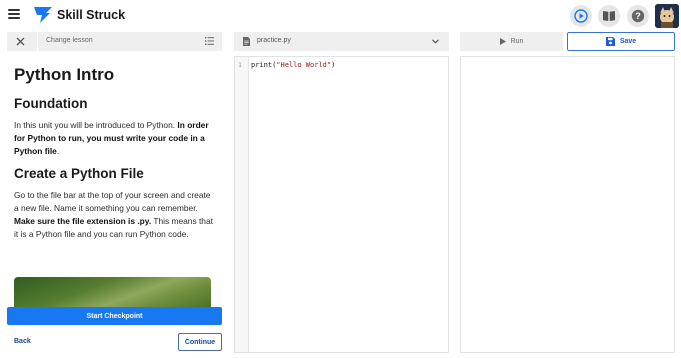 The height and width of the screenshot is (358, 681). What do you see at coordinates (240, 65) in the screenshot?
I see `line-number: 1` at bounding box center [240, 65].